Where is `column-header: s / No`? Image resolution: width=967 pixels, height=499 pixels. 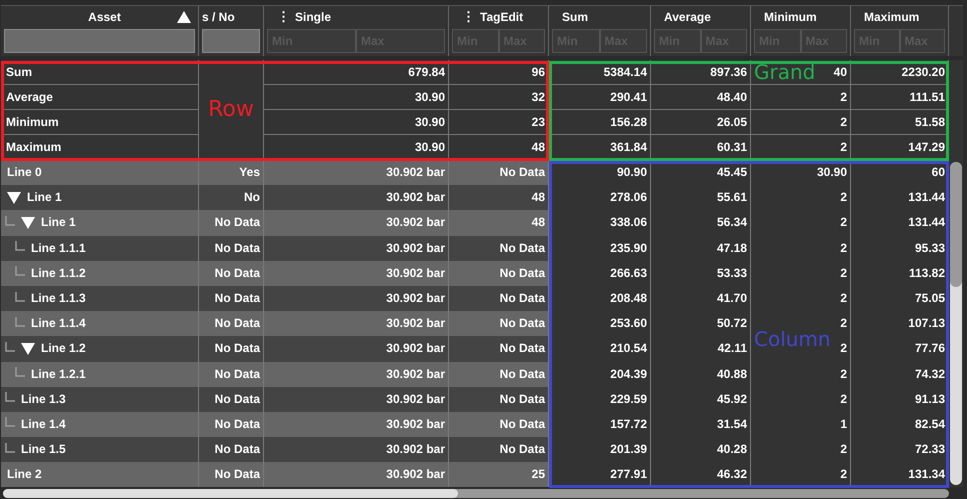 column-header: s / No is located at coordinates (231, 31).